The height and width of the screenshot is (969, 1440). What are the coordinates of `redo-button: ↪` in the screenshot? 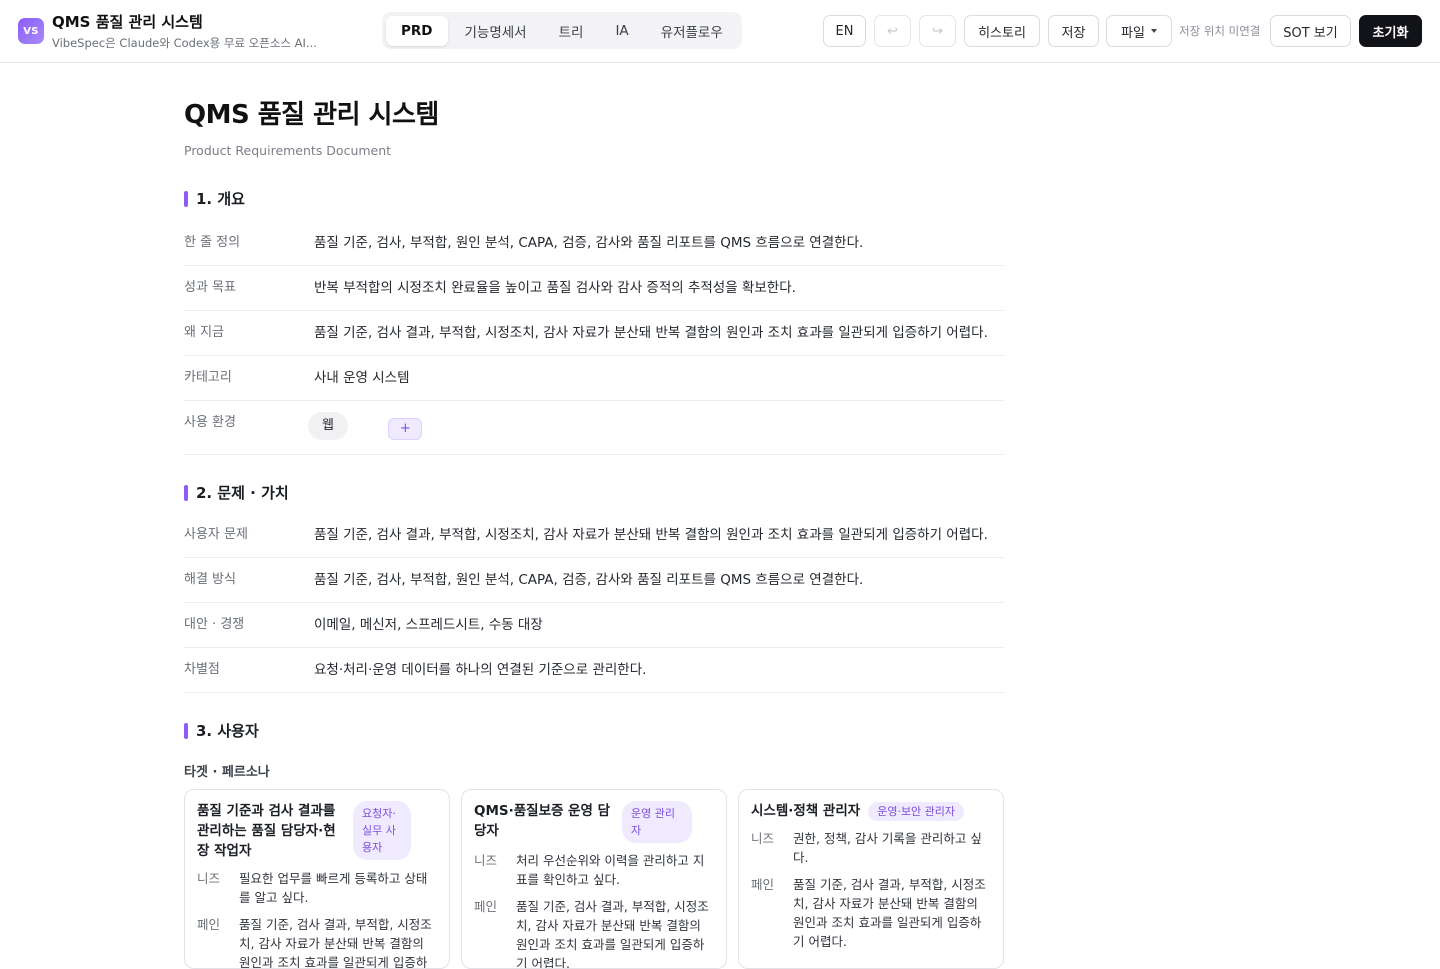 It's located at (937, 31).